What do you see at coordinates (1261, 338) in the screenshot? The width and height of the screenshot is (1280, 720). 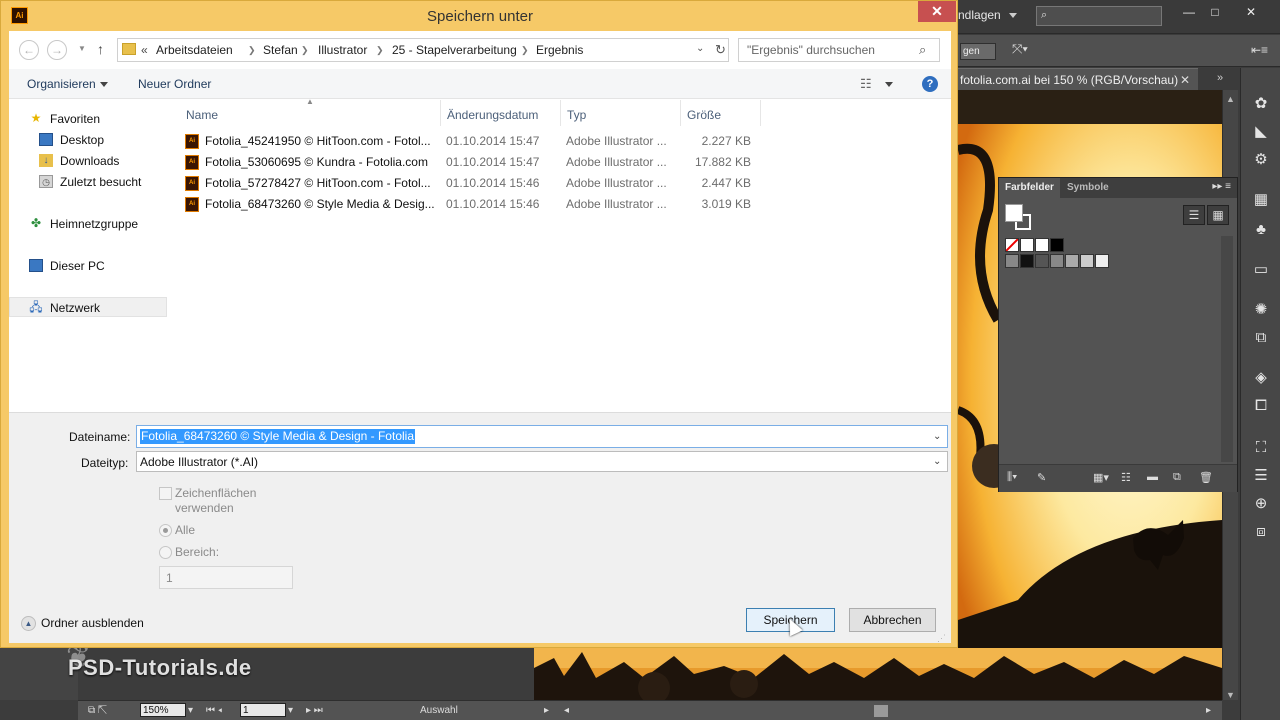 I see `graphic-styles-icon: ⧉` at bounding box center [1261, 338].